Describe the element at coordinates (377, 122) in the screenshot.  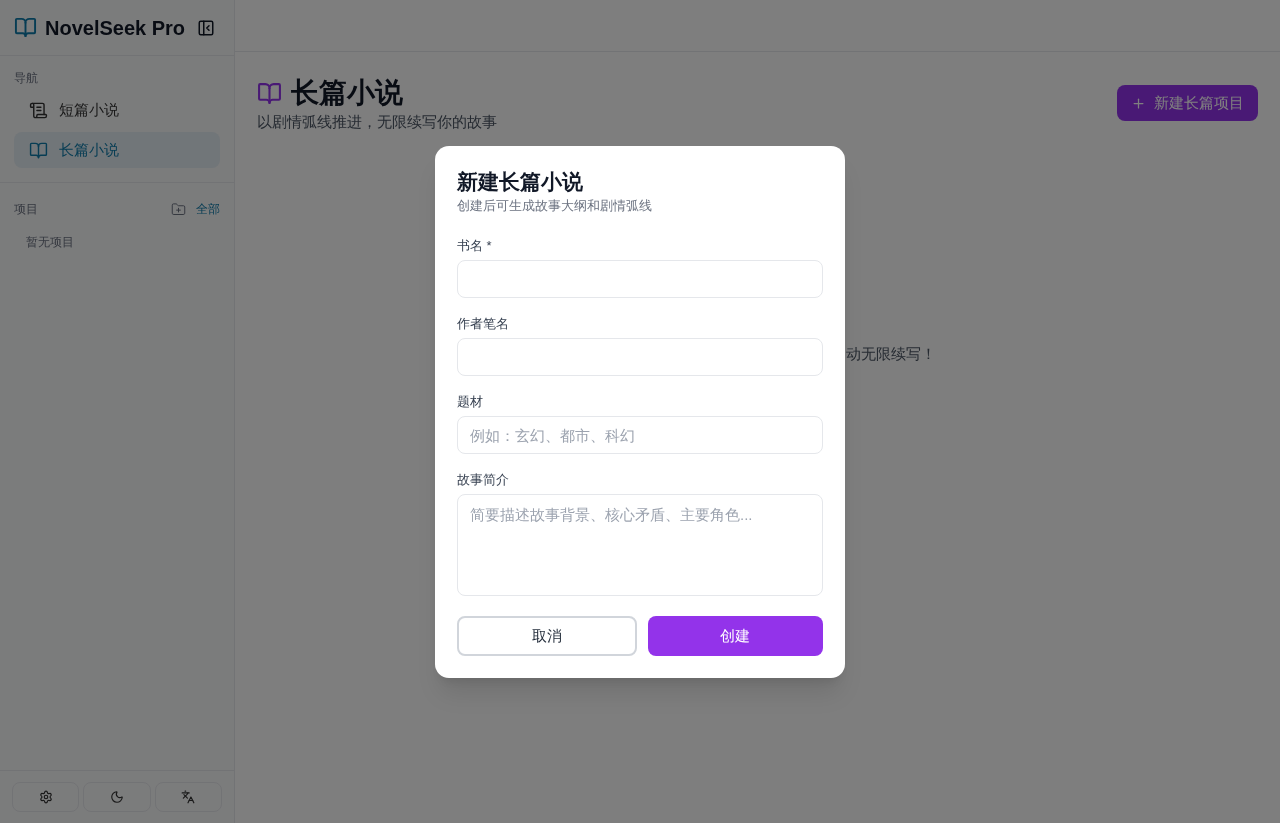
I see `page-subtitle: 以剧情弧线推进，无限续写你的故事` at that location.